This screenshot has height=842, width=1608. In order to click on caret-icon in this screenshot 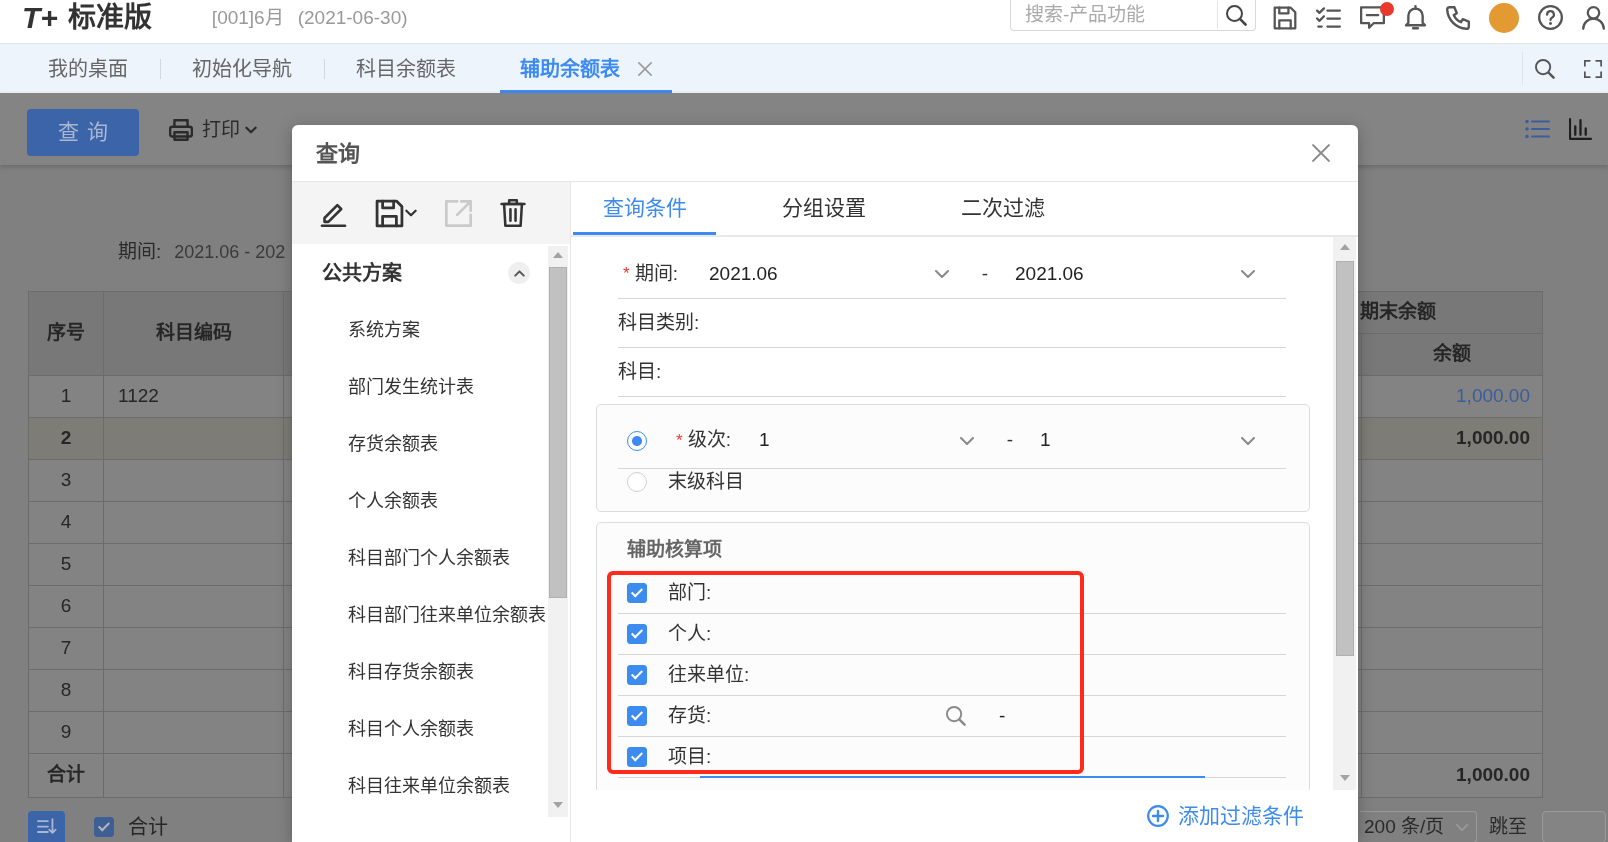, I will do `click(411, 213)`.